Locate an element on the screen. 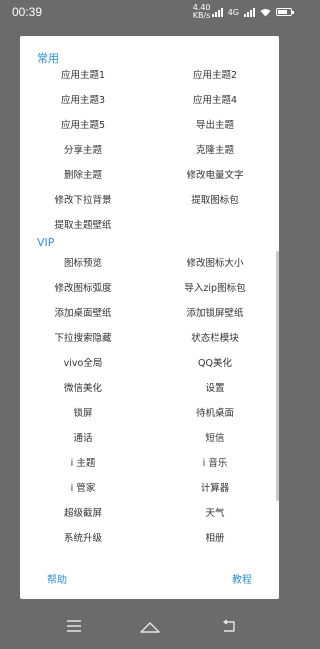 The height and width of the screenshot is (649, 320). menu-item: vivo全局 is located at coordinates (83, 364).